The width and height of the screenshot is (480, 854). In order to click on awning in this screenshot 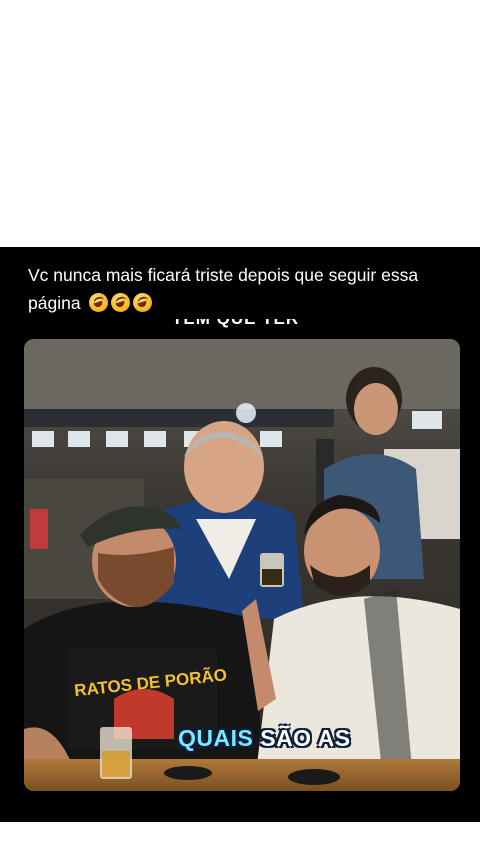, I will do `click(179, 418)`.